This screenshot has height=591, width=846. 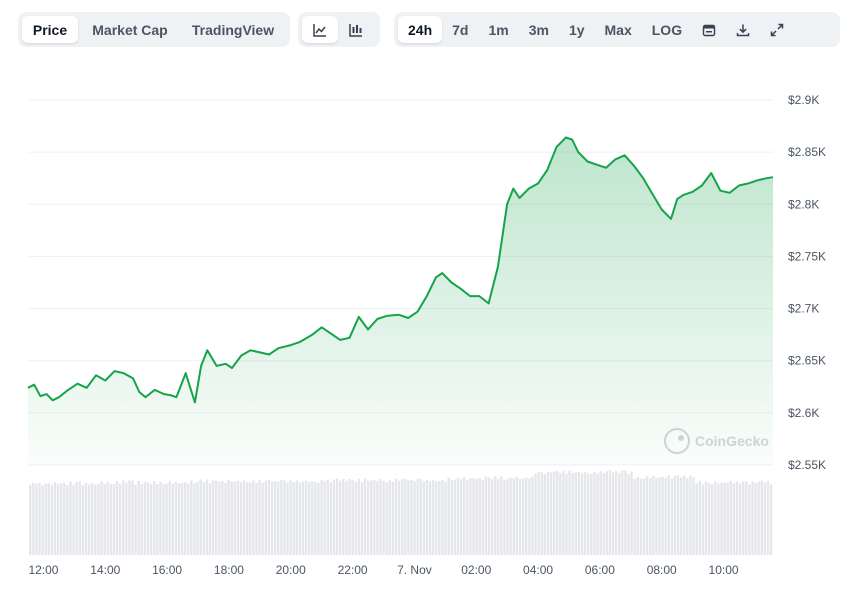 I want to click on watermark-text: CoinGecko, so click(x=732, y=441).